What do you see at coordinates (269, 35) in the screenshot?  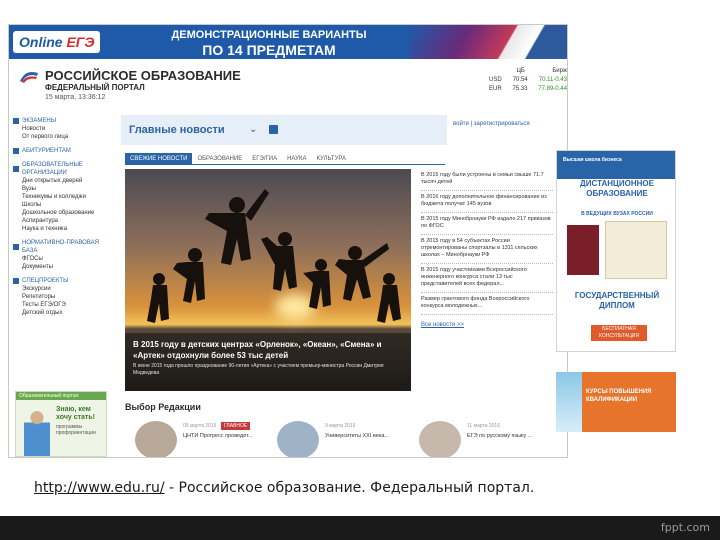 I see `banner-title-line1: ДЕМОНСТРАЦИОННЫЕ ВАРИАНТЫ` at bounding box center [269, 35].